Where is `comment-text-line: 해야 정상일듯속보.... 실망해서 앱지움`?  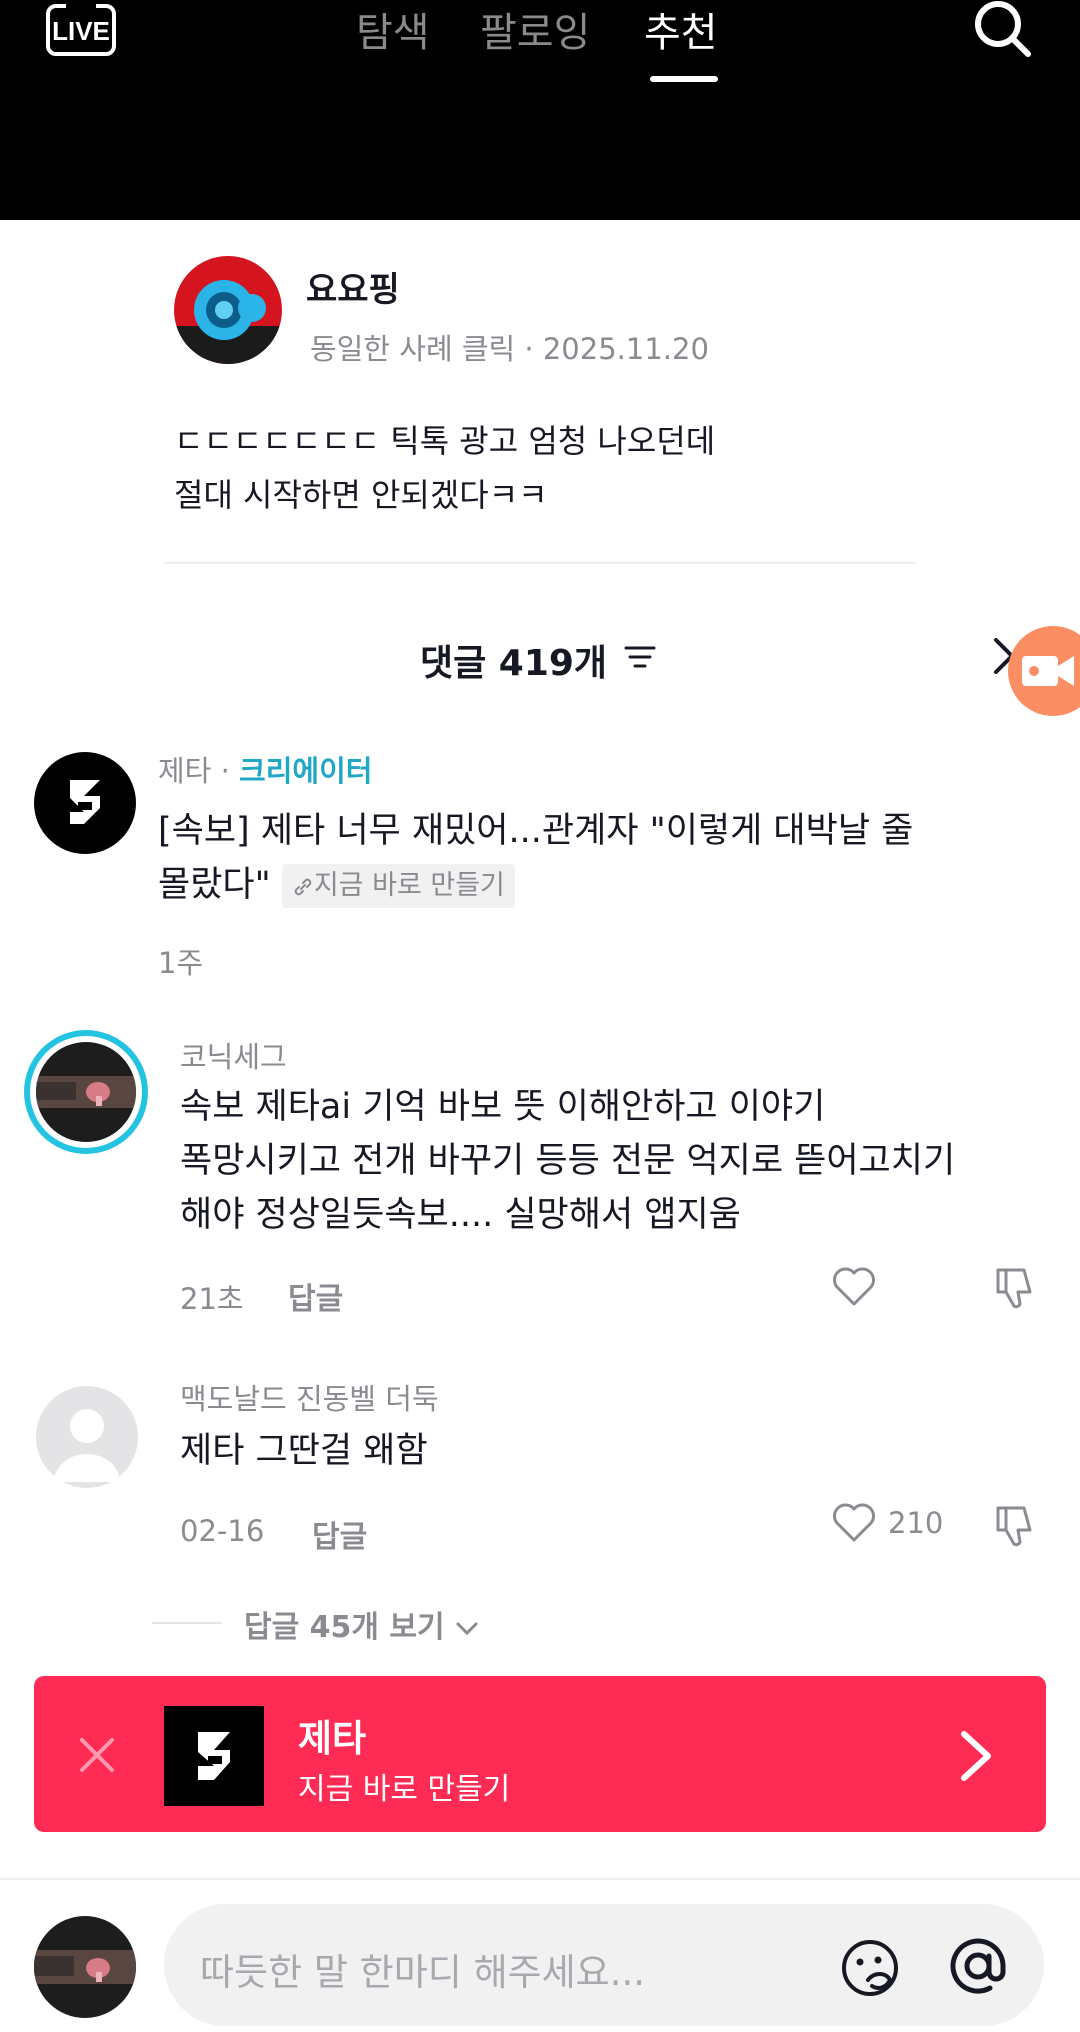 comment-text-line: 해야 정상일듯속보.... 실망해서 앱지움 is located at coordinates (460, 1215).